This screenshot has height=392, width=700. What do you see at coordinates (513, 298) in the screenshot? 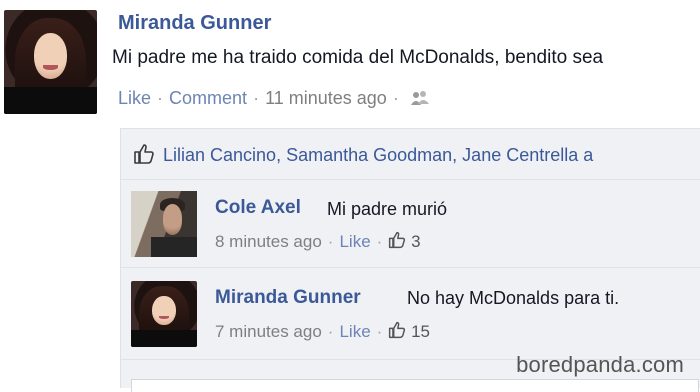
I see `comment-text: No hay McDonalds para ti.` at bounding box center [513, 298].